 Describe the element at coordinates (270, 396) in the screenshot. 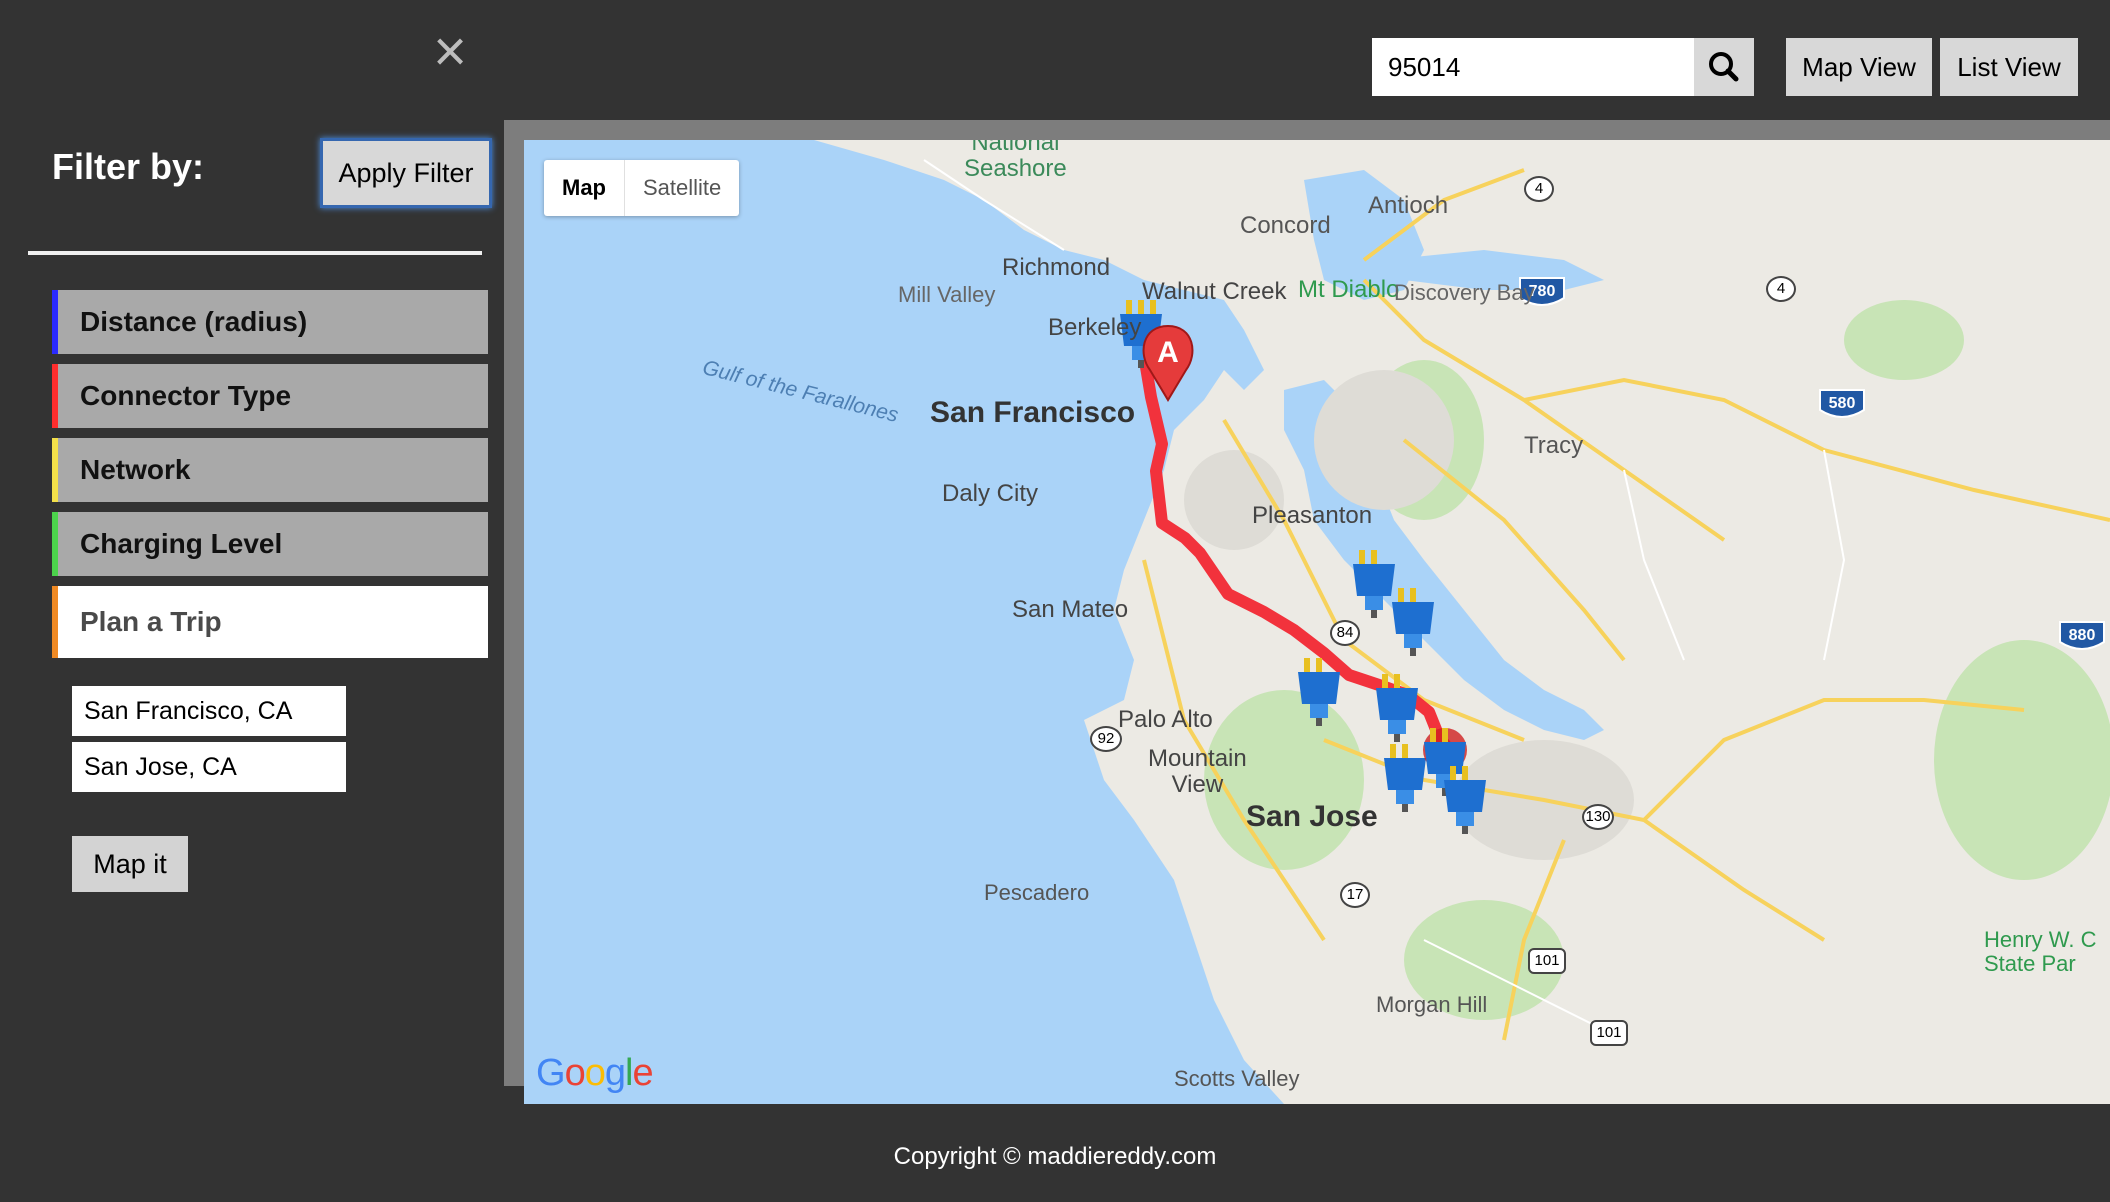

I see `filter-connector-type: Connector Type` at that location.